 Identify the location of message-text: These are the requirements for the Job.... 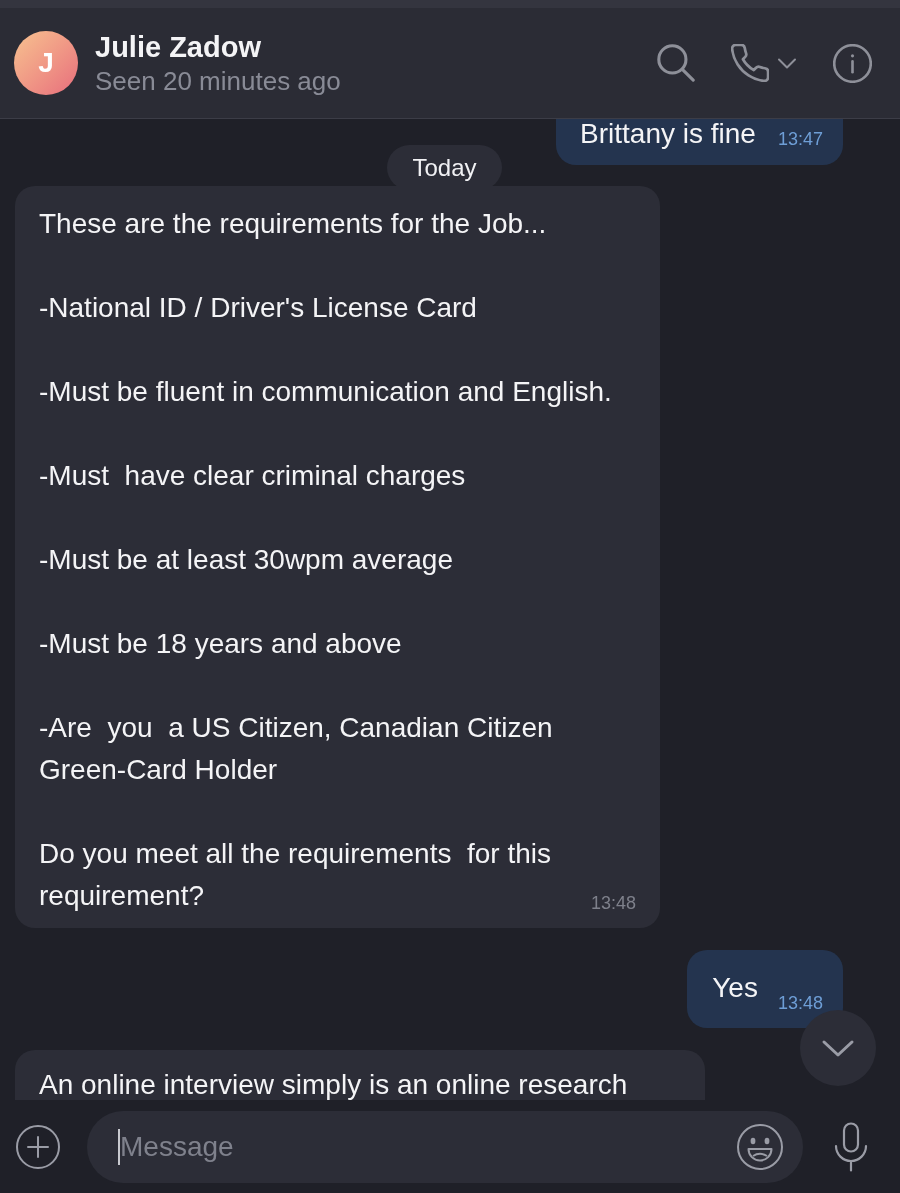
(293, 224).